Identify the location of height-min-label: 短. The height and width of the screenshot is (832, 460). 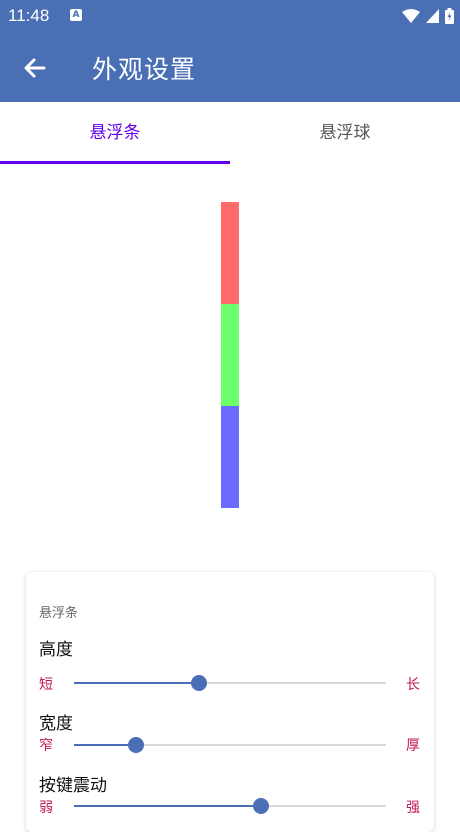
(46, 685).